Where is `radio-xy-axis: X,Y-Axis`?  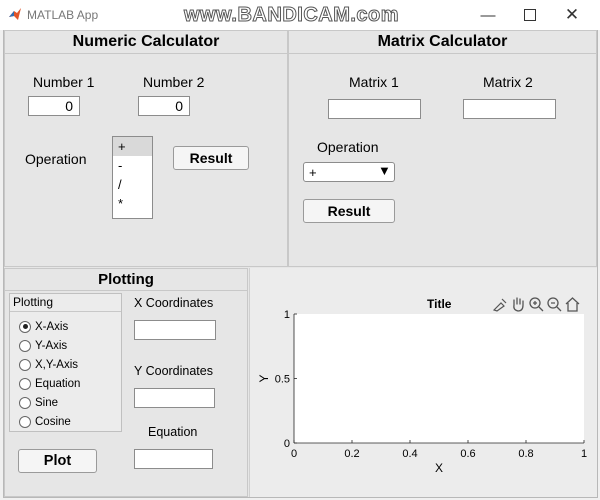
radio-xy-axis: X,Y-Axis is located at coordinates (49, 364).